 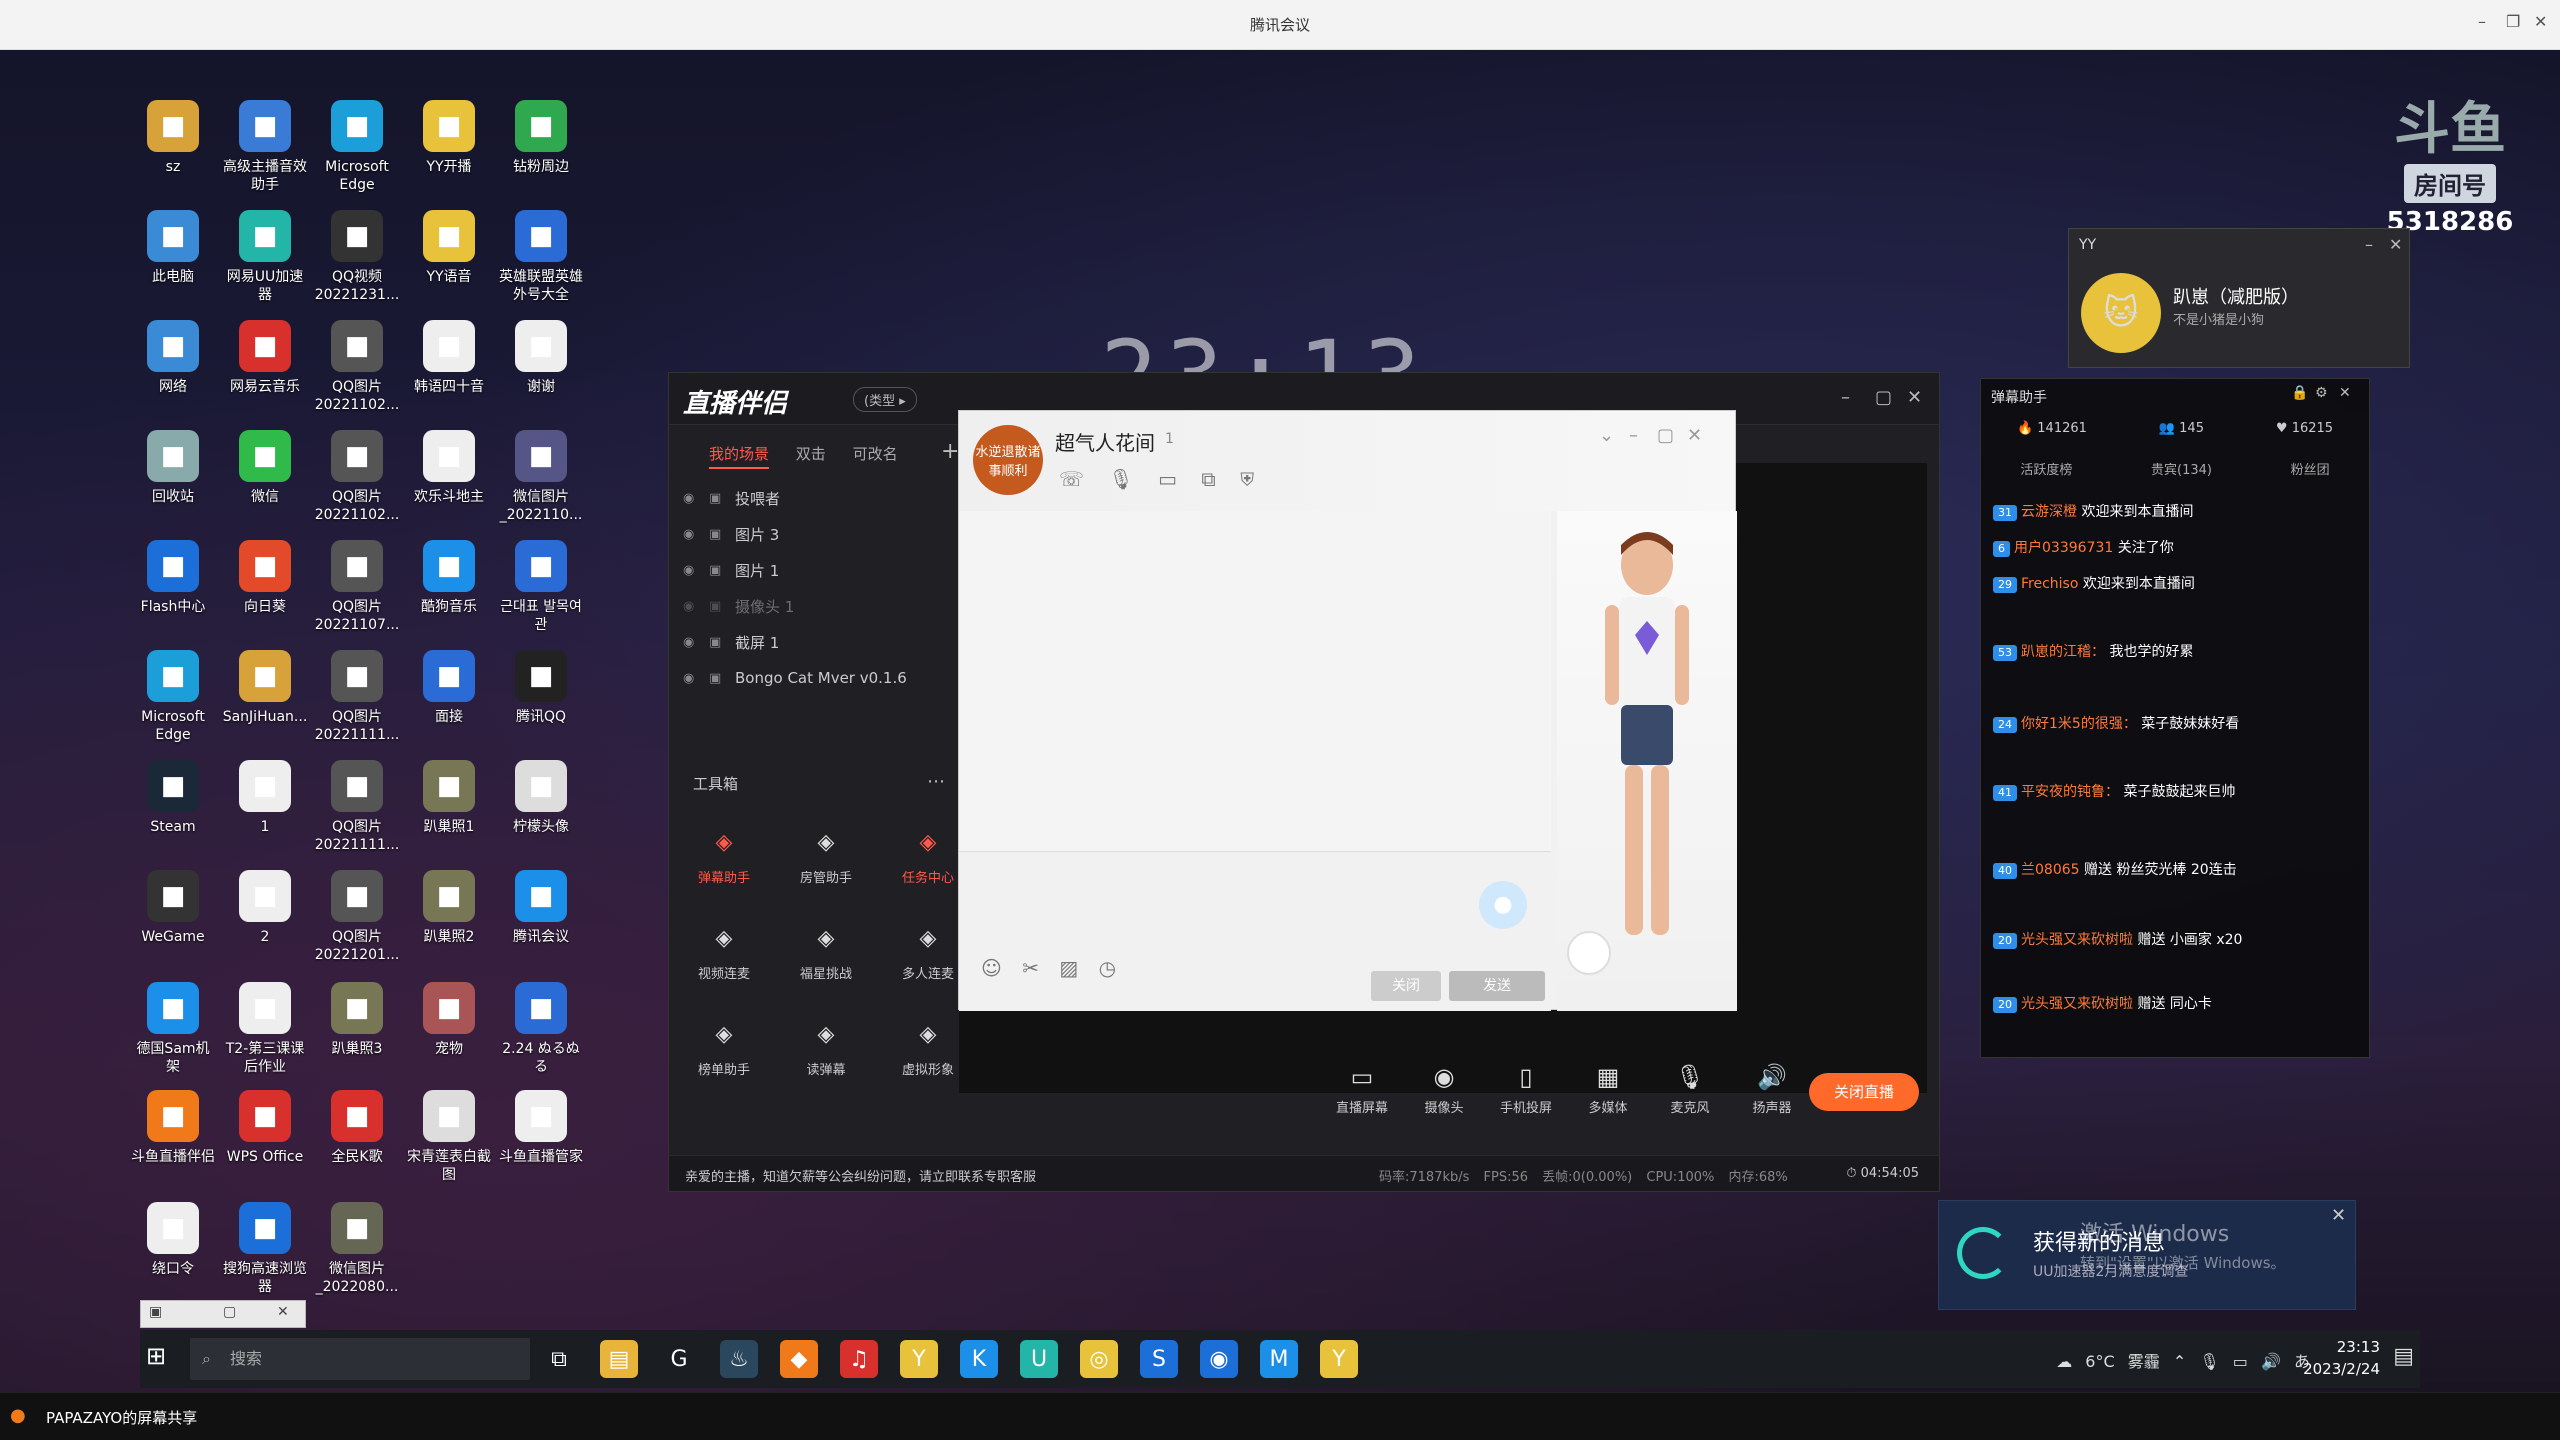 What do you see at coordinates (265, 468) in the screenshot?
I see `desktop-icon: ■ 微信` at bounding box center [265, 468].